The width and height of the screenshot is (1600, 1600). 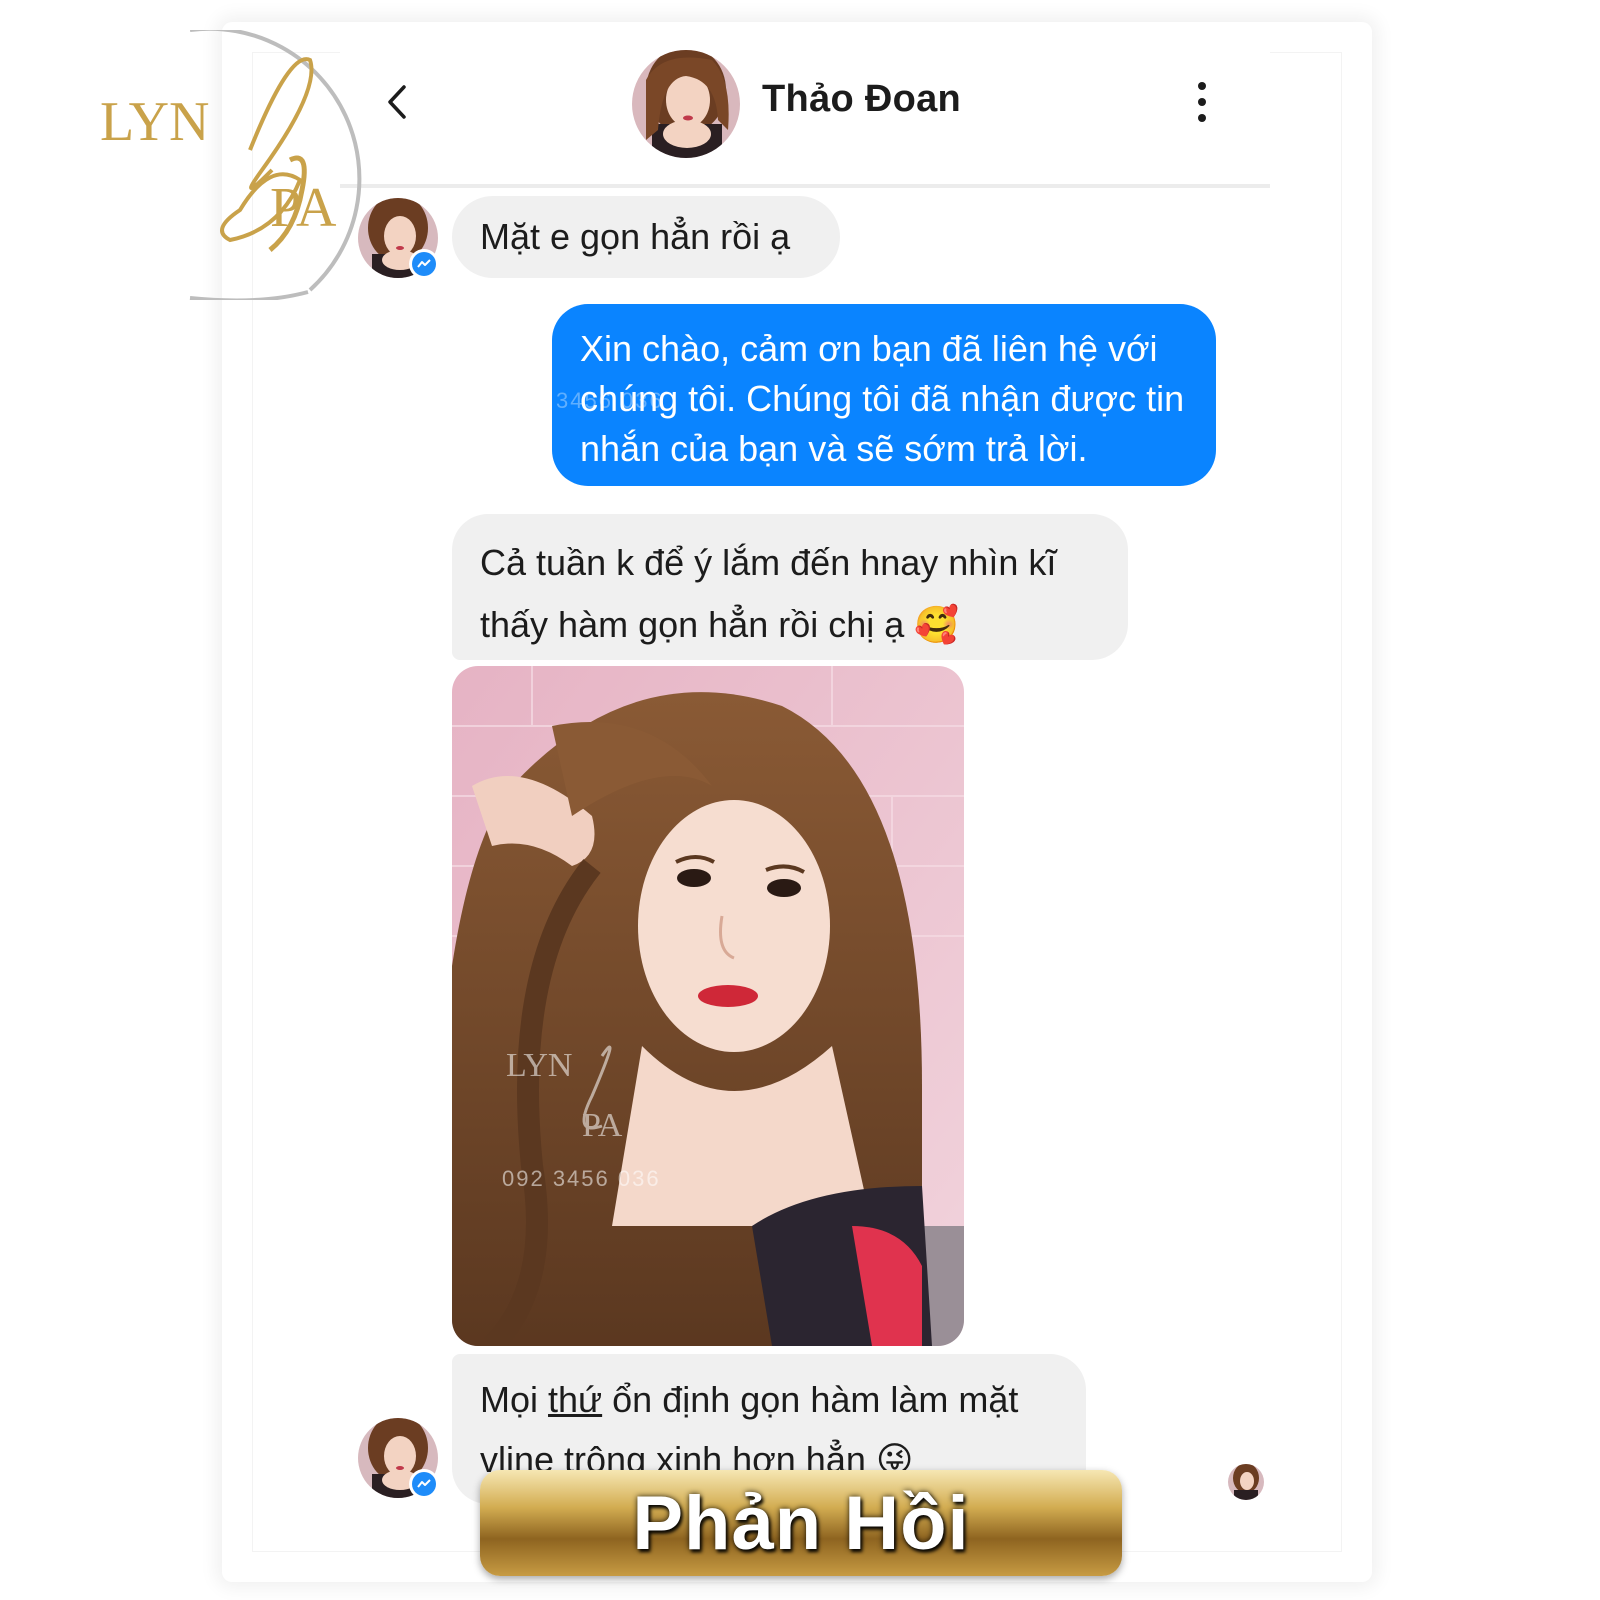 What do you see at coordinates (768, 562) in the screenshot?
I see `message-text-line: Cả tuần k để ý lắm đến hnay nhìn kĩ` at bounding box center [768, 562].